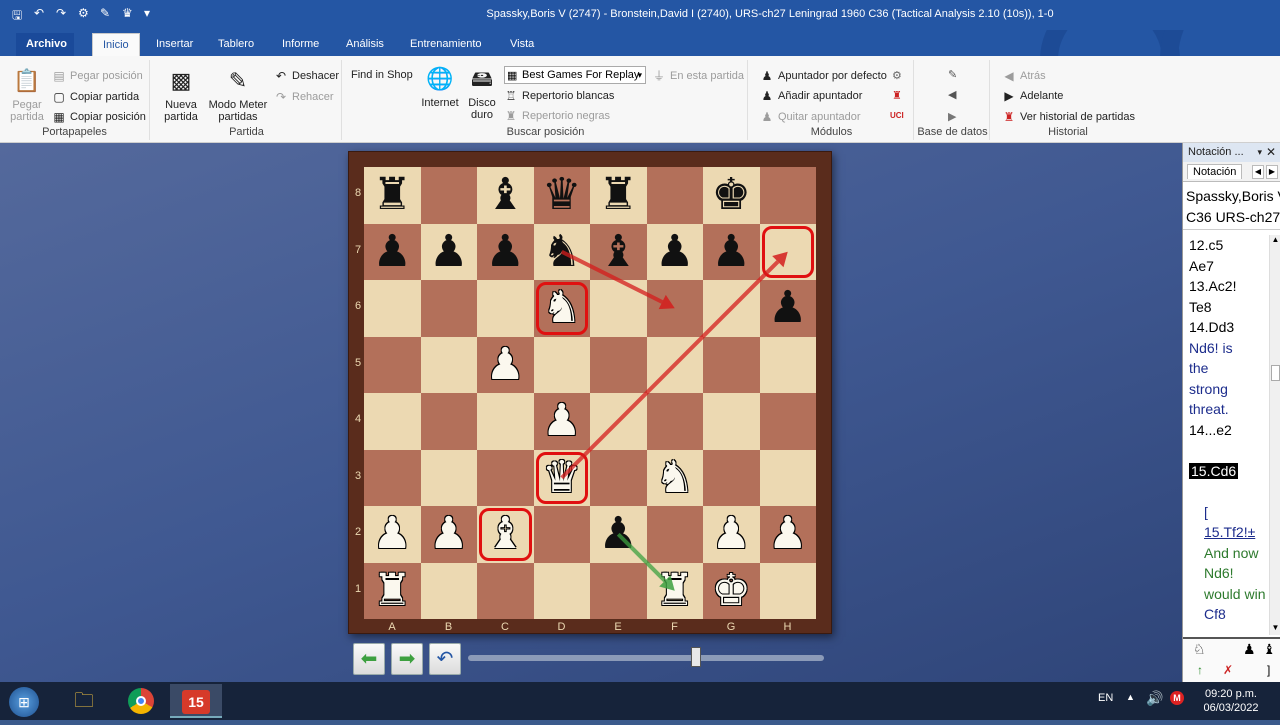 This screenshot has height=725, width=1280. What do you see at coordinates (1274, 435) in the screenshot?
I see `notation-scrollbar: ▲ ▼` at bounding box center [1274, 435].